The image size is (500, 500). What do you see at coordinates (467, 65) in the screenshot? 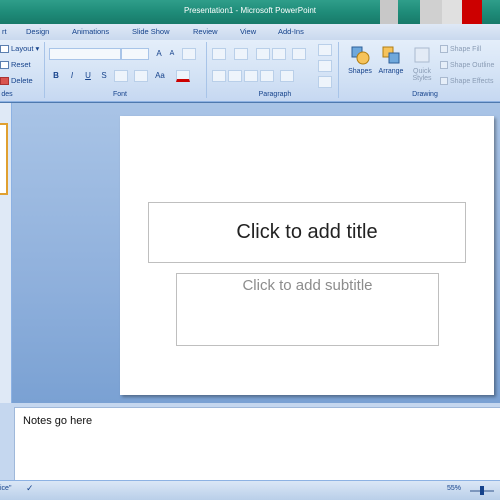
I see `shape-outline-button: Shape Outline` at bounding box center [467, 65].